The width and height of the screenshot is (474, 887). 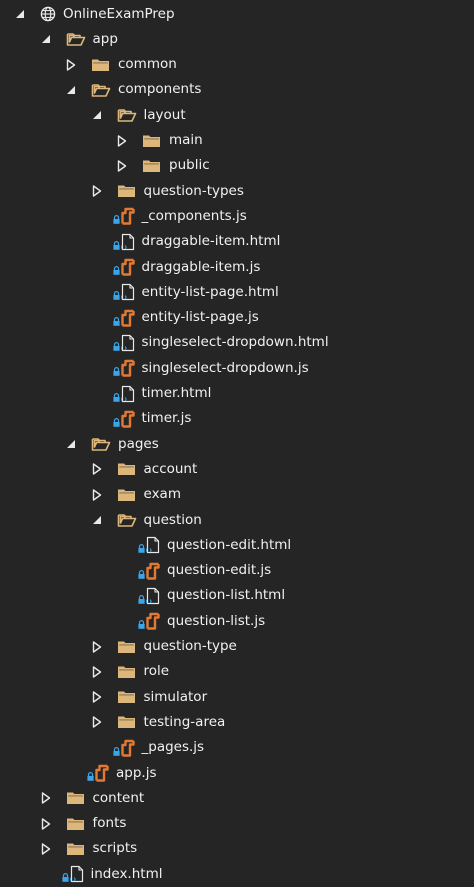 I want to click on tree-item: OnlineExamPrep, so click(x=237, y=14).